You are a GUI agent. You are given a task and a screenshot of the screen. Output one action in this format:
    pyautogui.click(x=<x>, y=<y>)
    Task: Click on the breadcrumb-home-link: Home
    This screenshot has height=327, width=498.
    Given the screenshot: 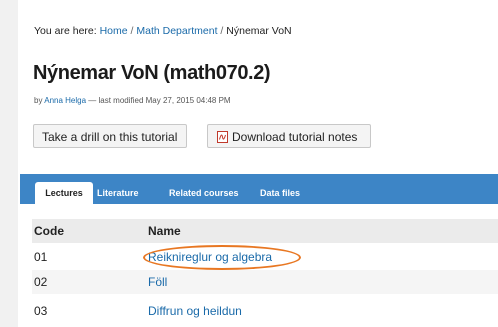 What is the action you would take?
    pyautogui.click(x=114, y=31)
    